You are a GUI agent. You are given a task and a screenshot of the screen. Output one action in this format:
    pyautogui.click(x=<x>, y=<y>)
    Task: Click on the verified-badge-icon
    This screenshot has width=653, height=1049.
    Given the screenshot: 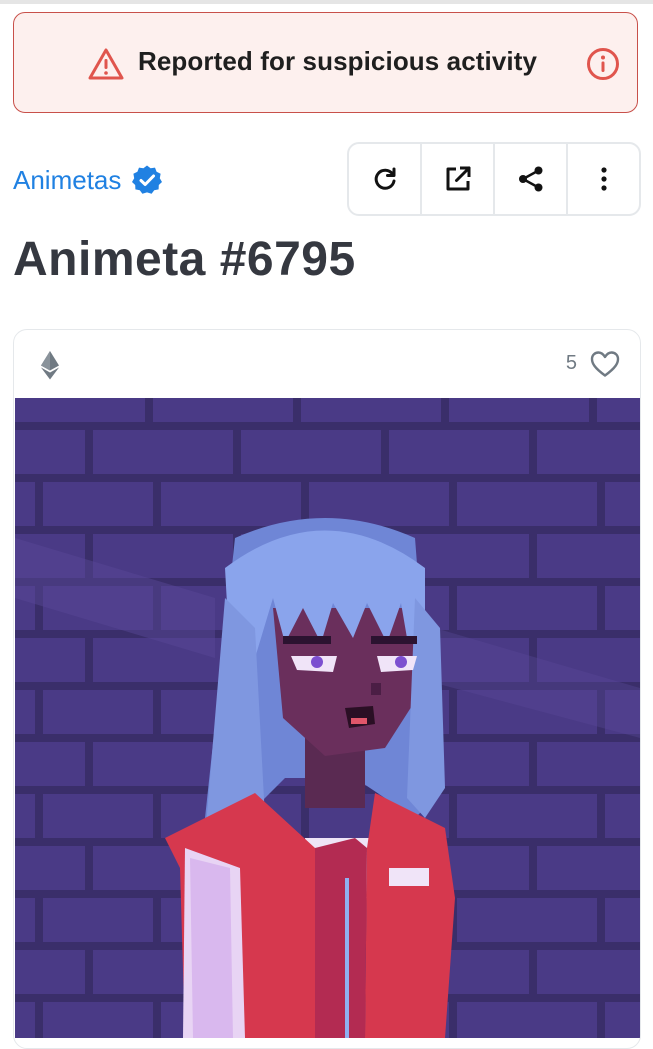 What is the action you would take?
    pyautogui.click(x=147, y=179)
    